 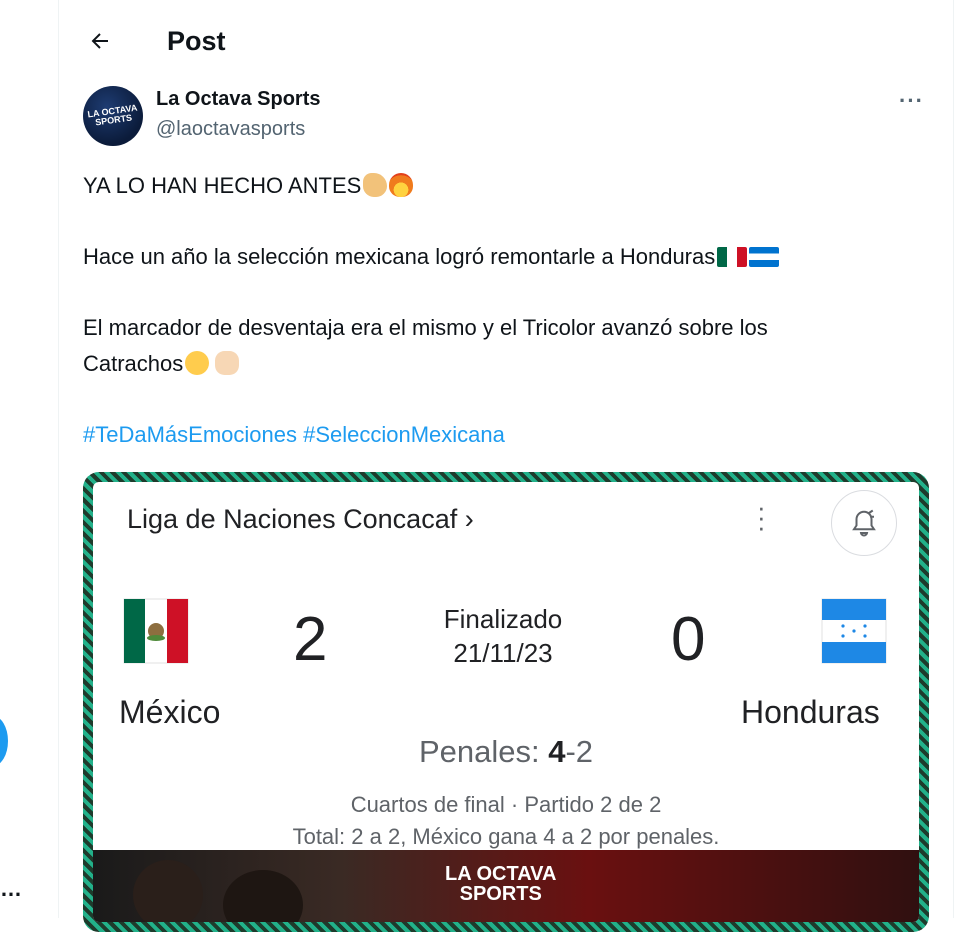 What do you see at coordinates (133, 363) in the screenshot?
I see `tweet-text-3b: Catrachos` at bounding box center [133, 363].